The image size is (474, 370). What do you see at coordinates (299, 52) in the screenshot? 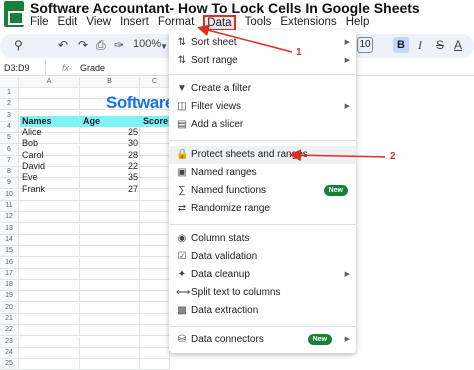
I see `annotation-label-1: 1` at bounding box center [299, 52].